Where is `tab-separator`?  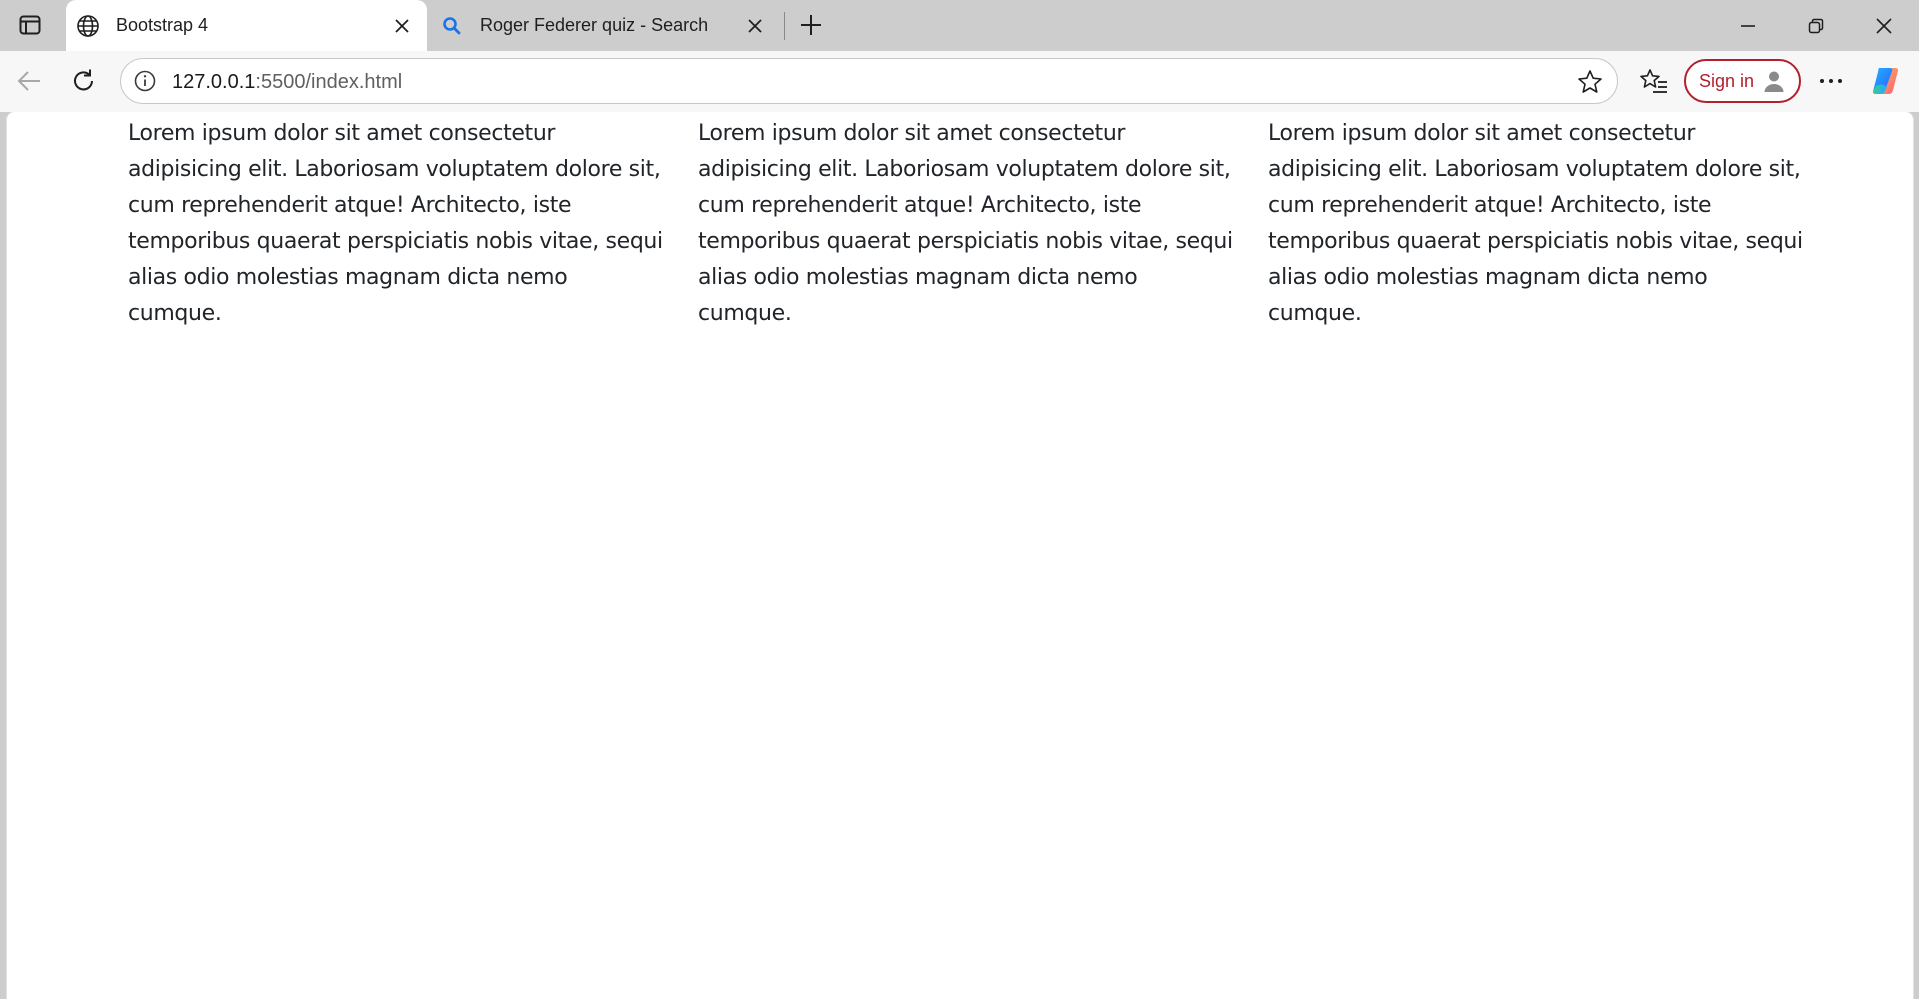
tab-separator is located at coordinates (784, 26).